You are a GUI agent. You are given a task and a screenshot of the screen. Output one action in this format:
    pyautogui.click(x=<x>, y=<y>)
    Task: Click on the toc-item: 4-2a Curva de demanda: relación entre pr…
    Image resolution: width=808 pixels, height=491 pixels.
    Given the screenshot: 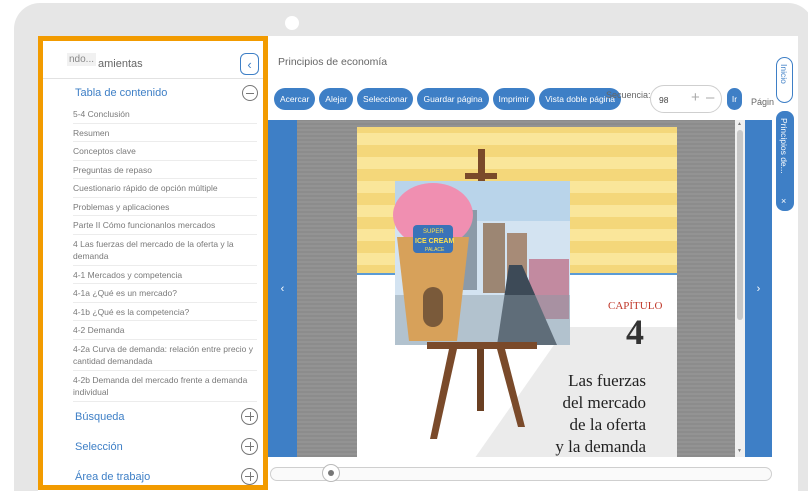 What is the action you would take?
    pyautogui.click(x=165, y=355)
    